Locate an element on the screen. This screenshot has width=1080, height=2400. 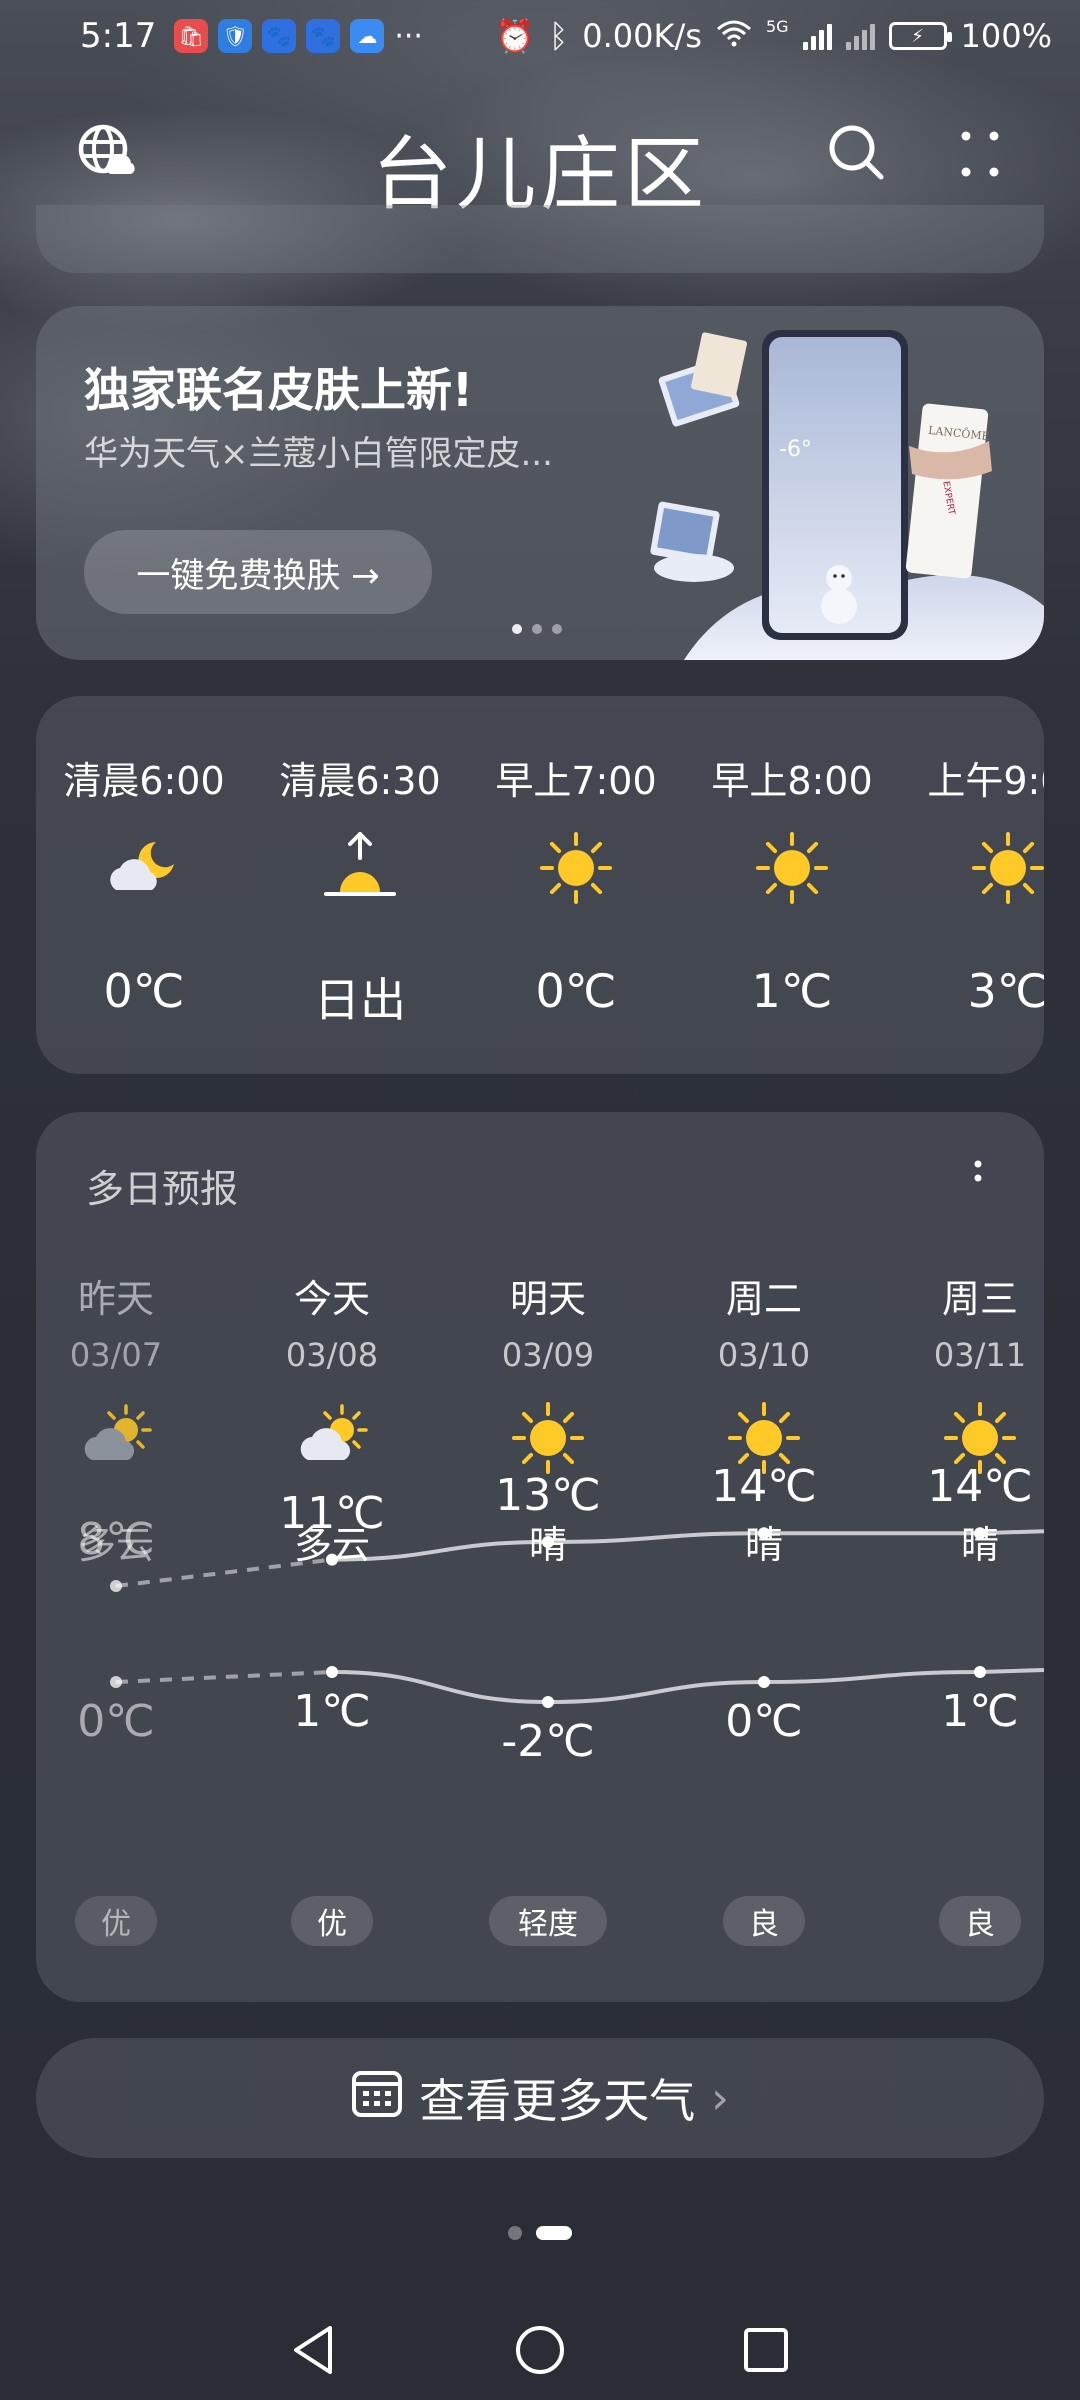
hourly-time: 上午9:00 is located at coordinates (985, 781).